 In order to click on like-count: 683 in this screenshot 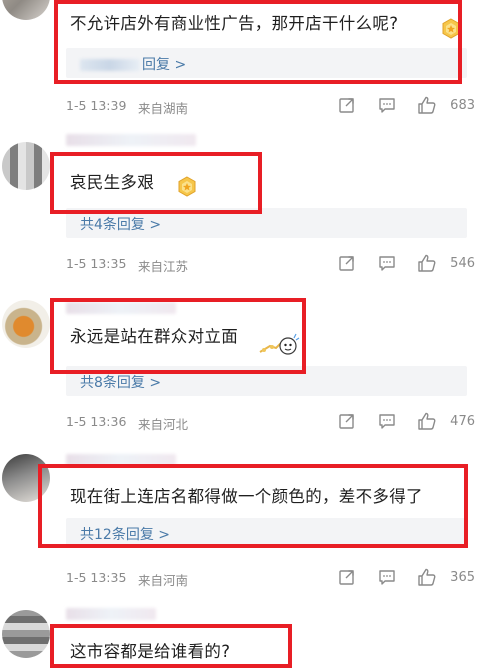, I will do `click(462, 105)`.